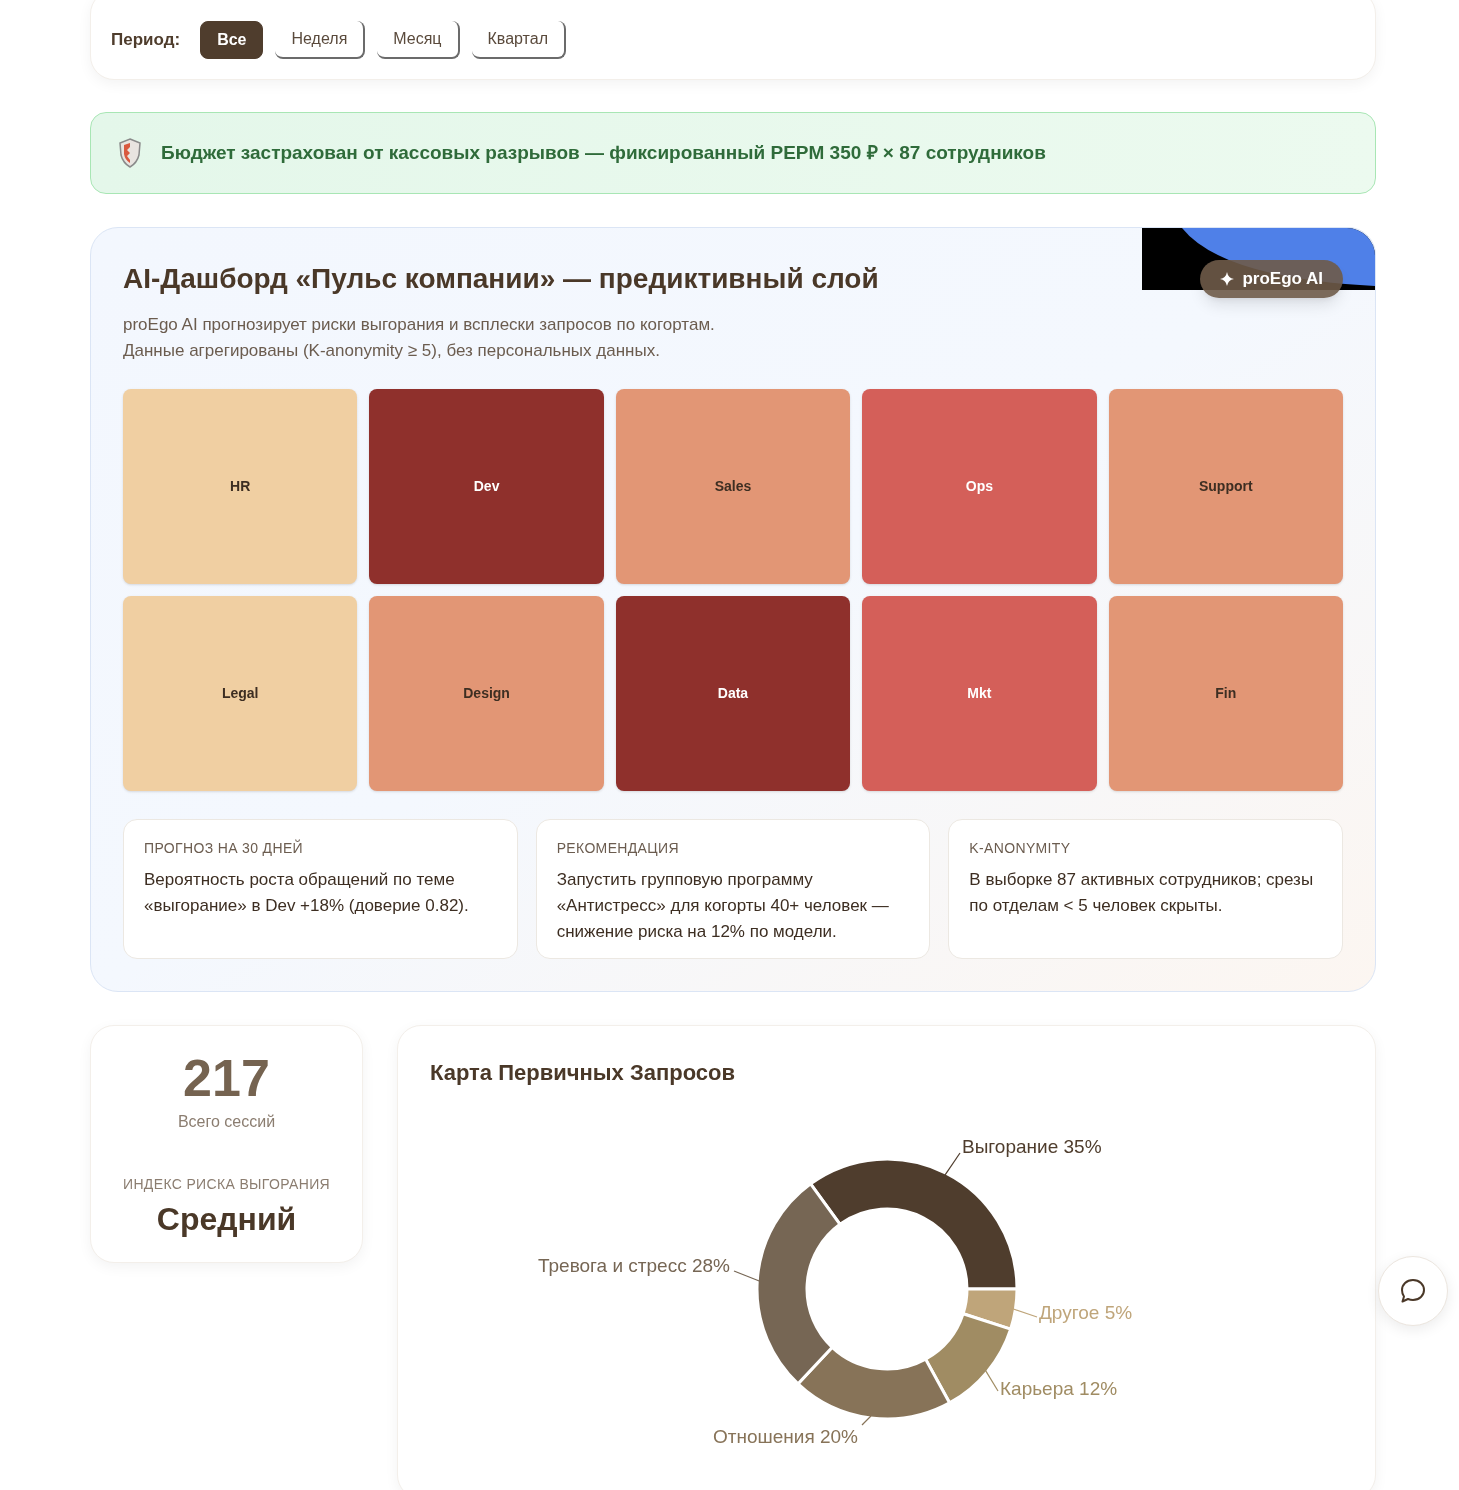 The width and height of the screenshot is (1459, 1490). What do you see at coordinates (486, 486) in the screenshot?
I see `heatmap-cell: Dev` at bounding box center [486, 486].